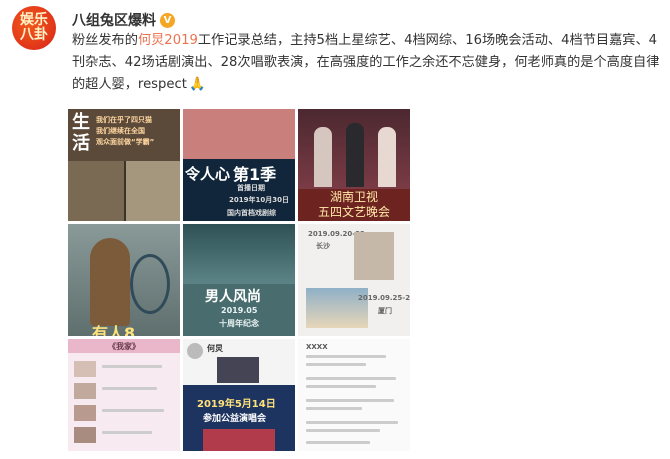  I want to click on verified-badge-icon: V, so click(167, 20).